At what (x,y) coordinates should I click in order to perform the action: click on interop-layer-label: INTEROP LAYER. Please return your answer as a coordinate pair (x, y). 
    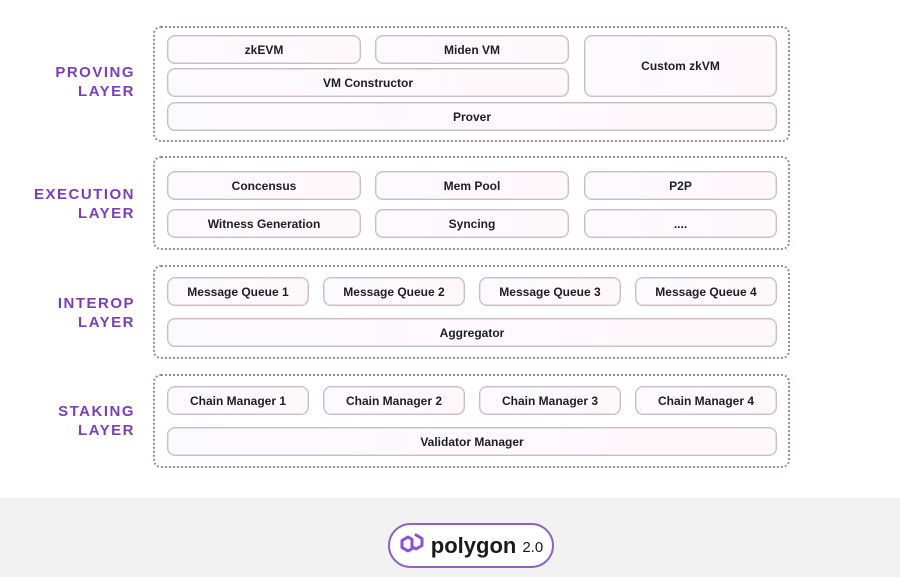
    Looking at the image, I should click on (67, 313).